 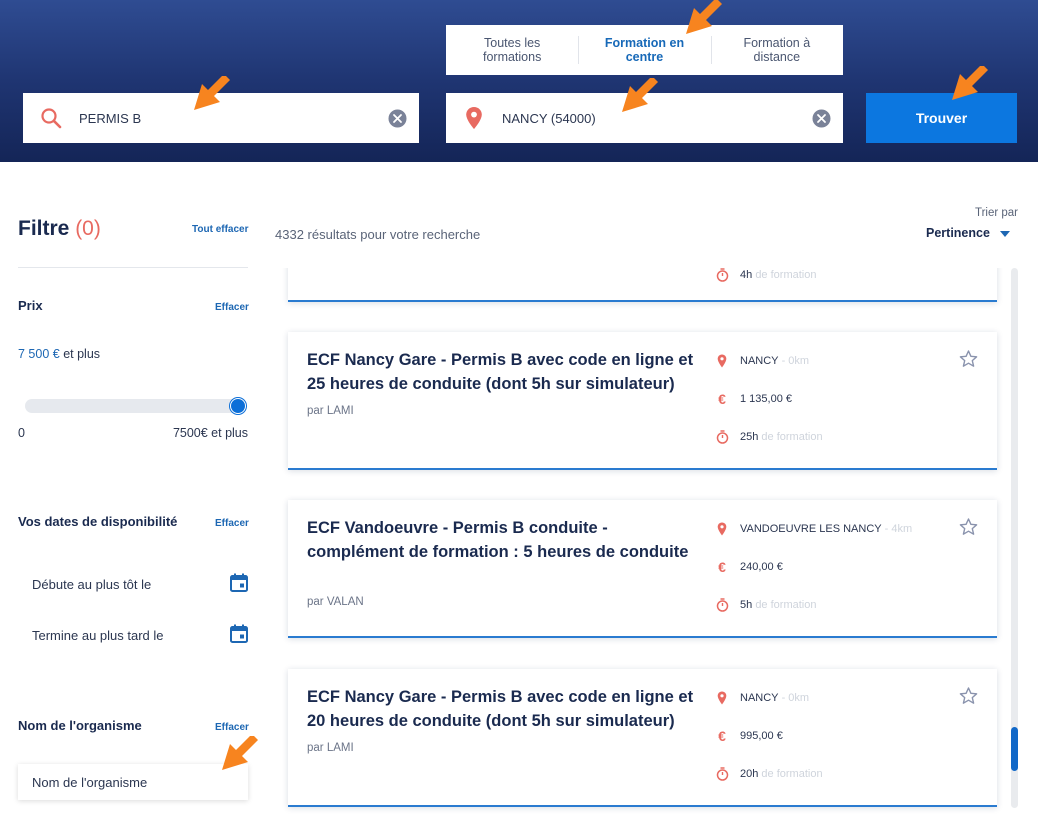 What do you see at coordinates (749, 437) in the screenshot?
I see `card-duration-value: 25h` at bounding box center [749, 437].